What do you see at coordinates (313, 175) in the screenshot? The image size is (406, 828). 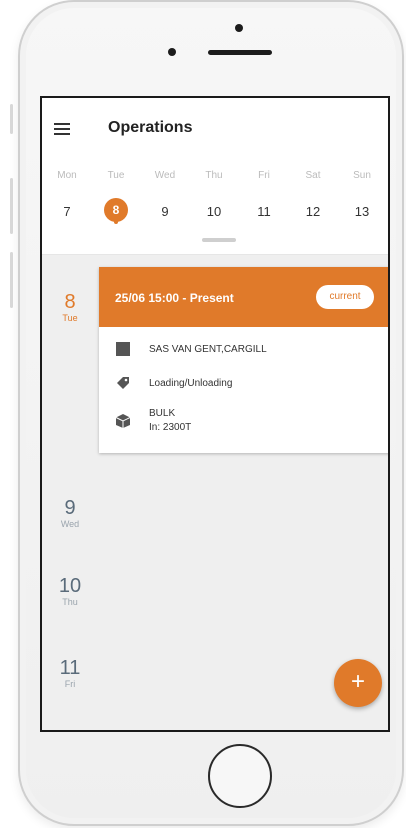 I see `day-name: Sat` at bounding box center [313, 175].